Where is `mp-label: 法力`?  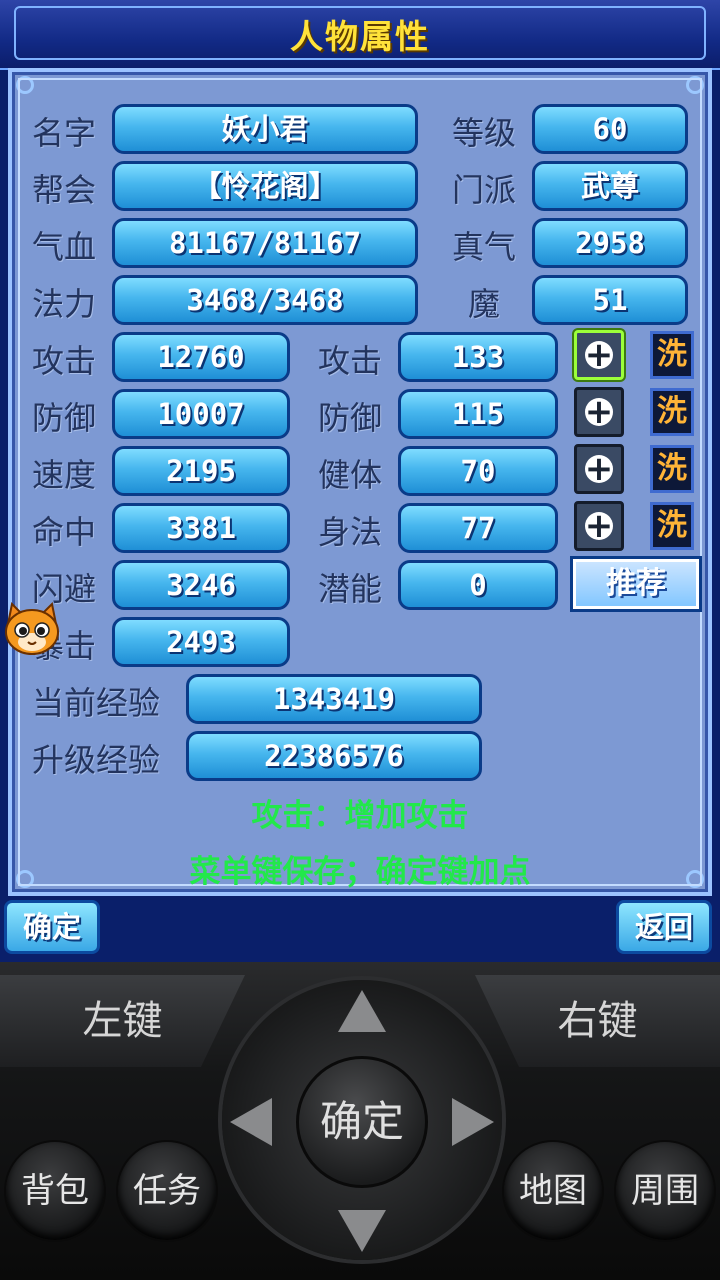 mp-label: 法力 is located at coordinates (64, 304).